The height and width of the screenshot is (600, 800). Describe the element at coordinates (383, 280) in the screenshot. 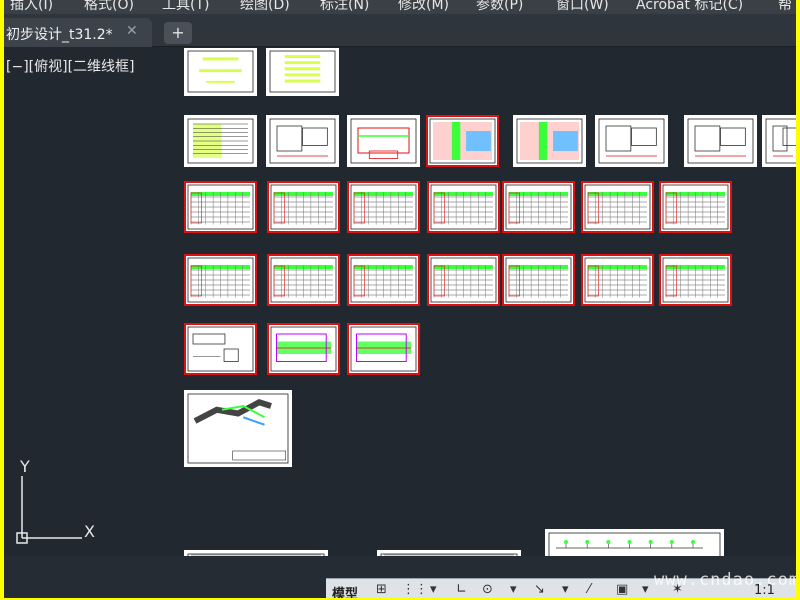

I see `sheet-table-b3` at that location.